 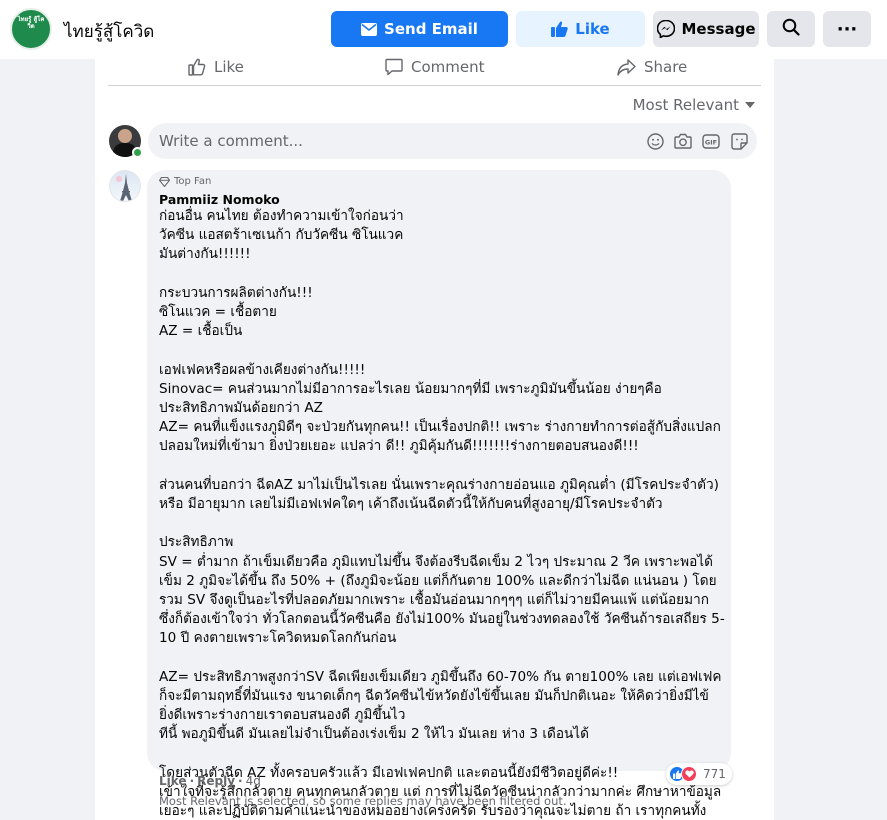 I want to click on sort-label: Most Relevant, so click(x=685, y=105).